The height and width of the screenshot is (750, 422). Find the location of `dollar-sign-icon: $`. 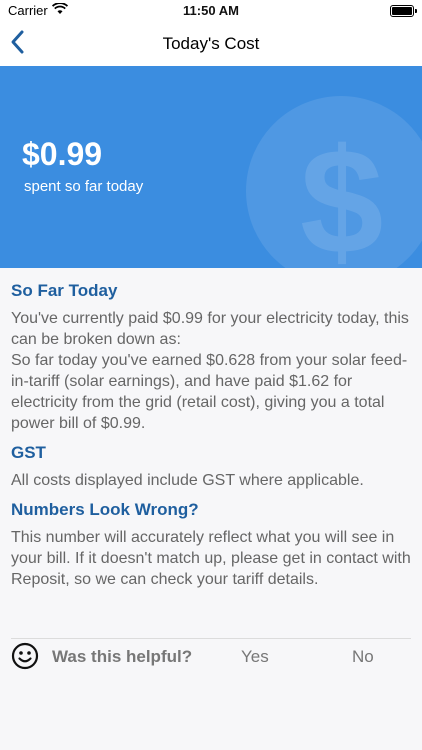

dollar-sign-icon: $ is located at coordinates (342, 192).